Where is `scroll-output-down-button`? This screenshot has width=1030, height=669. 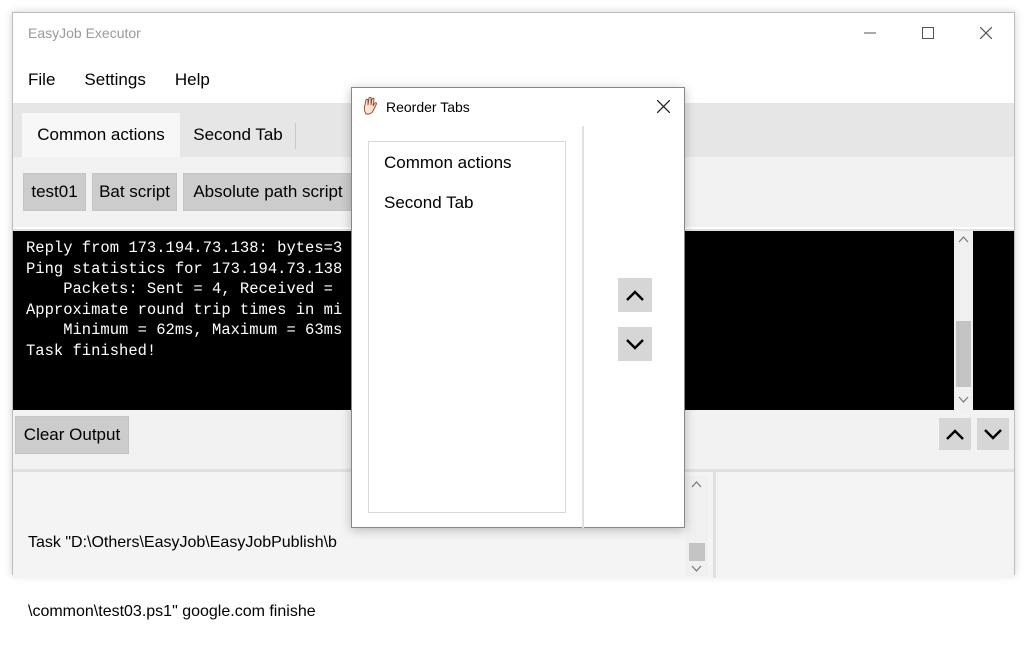
scroll-output-down-button is located at coordinates (993, 434).